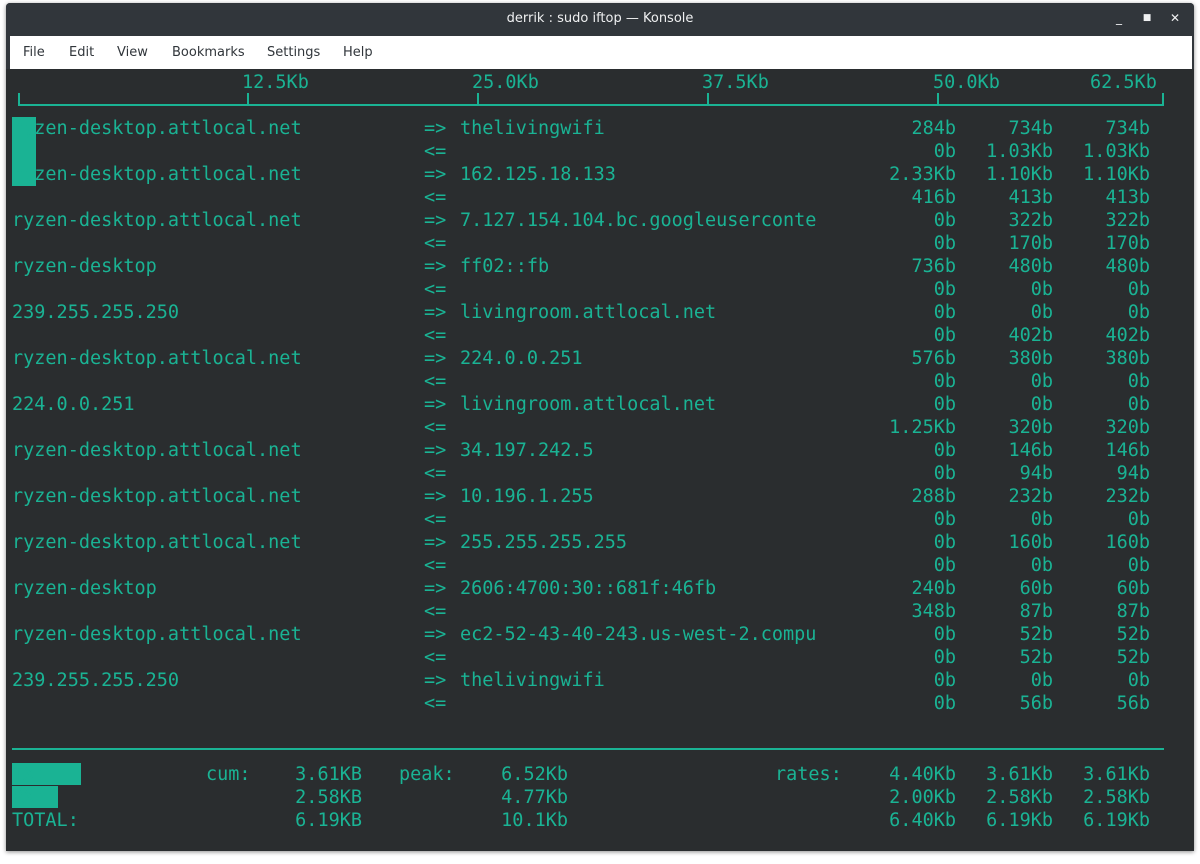  I want to click on rate-in: 52b, so click(1036, 657).